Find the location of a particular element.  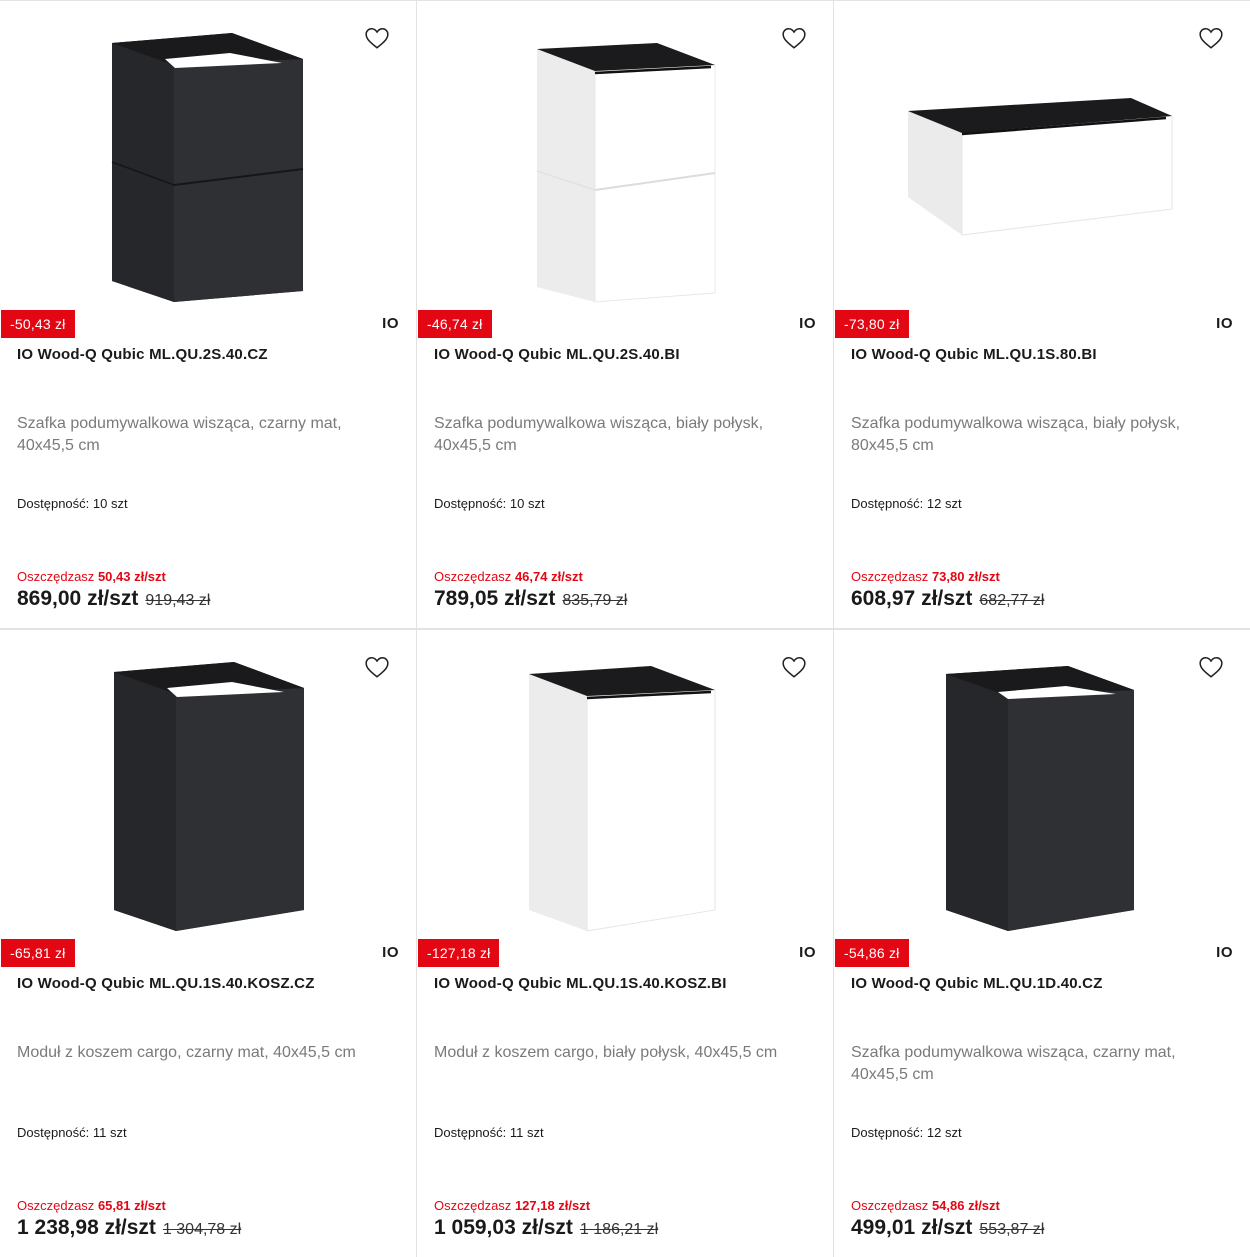

savings-text: Oszczędzasz 54,86 zł/szt is located at coordinates (925, 1205).